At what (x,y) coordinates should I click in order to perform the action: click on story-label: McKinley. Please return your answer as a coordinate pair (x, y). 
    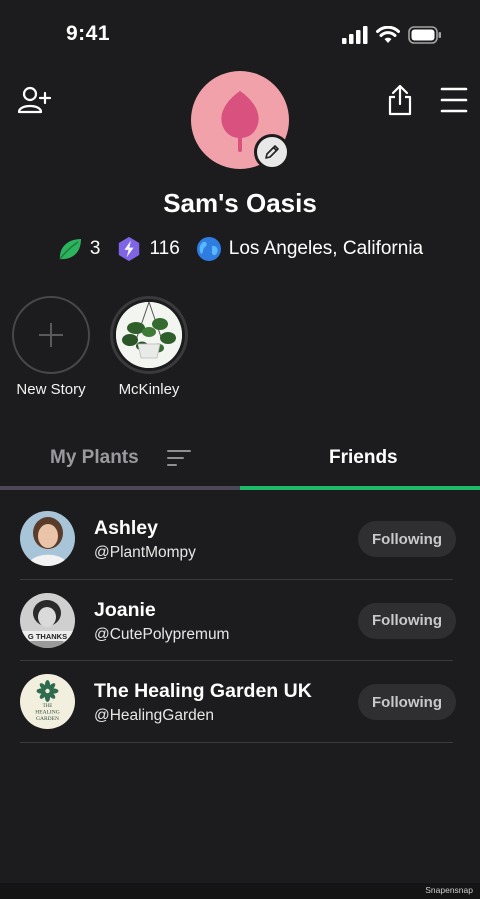
    Looking at the image, I should click on (149, 389).